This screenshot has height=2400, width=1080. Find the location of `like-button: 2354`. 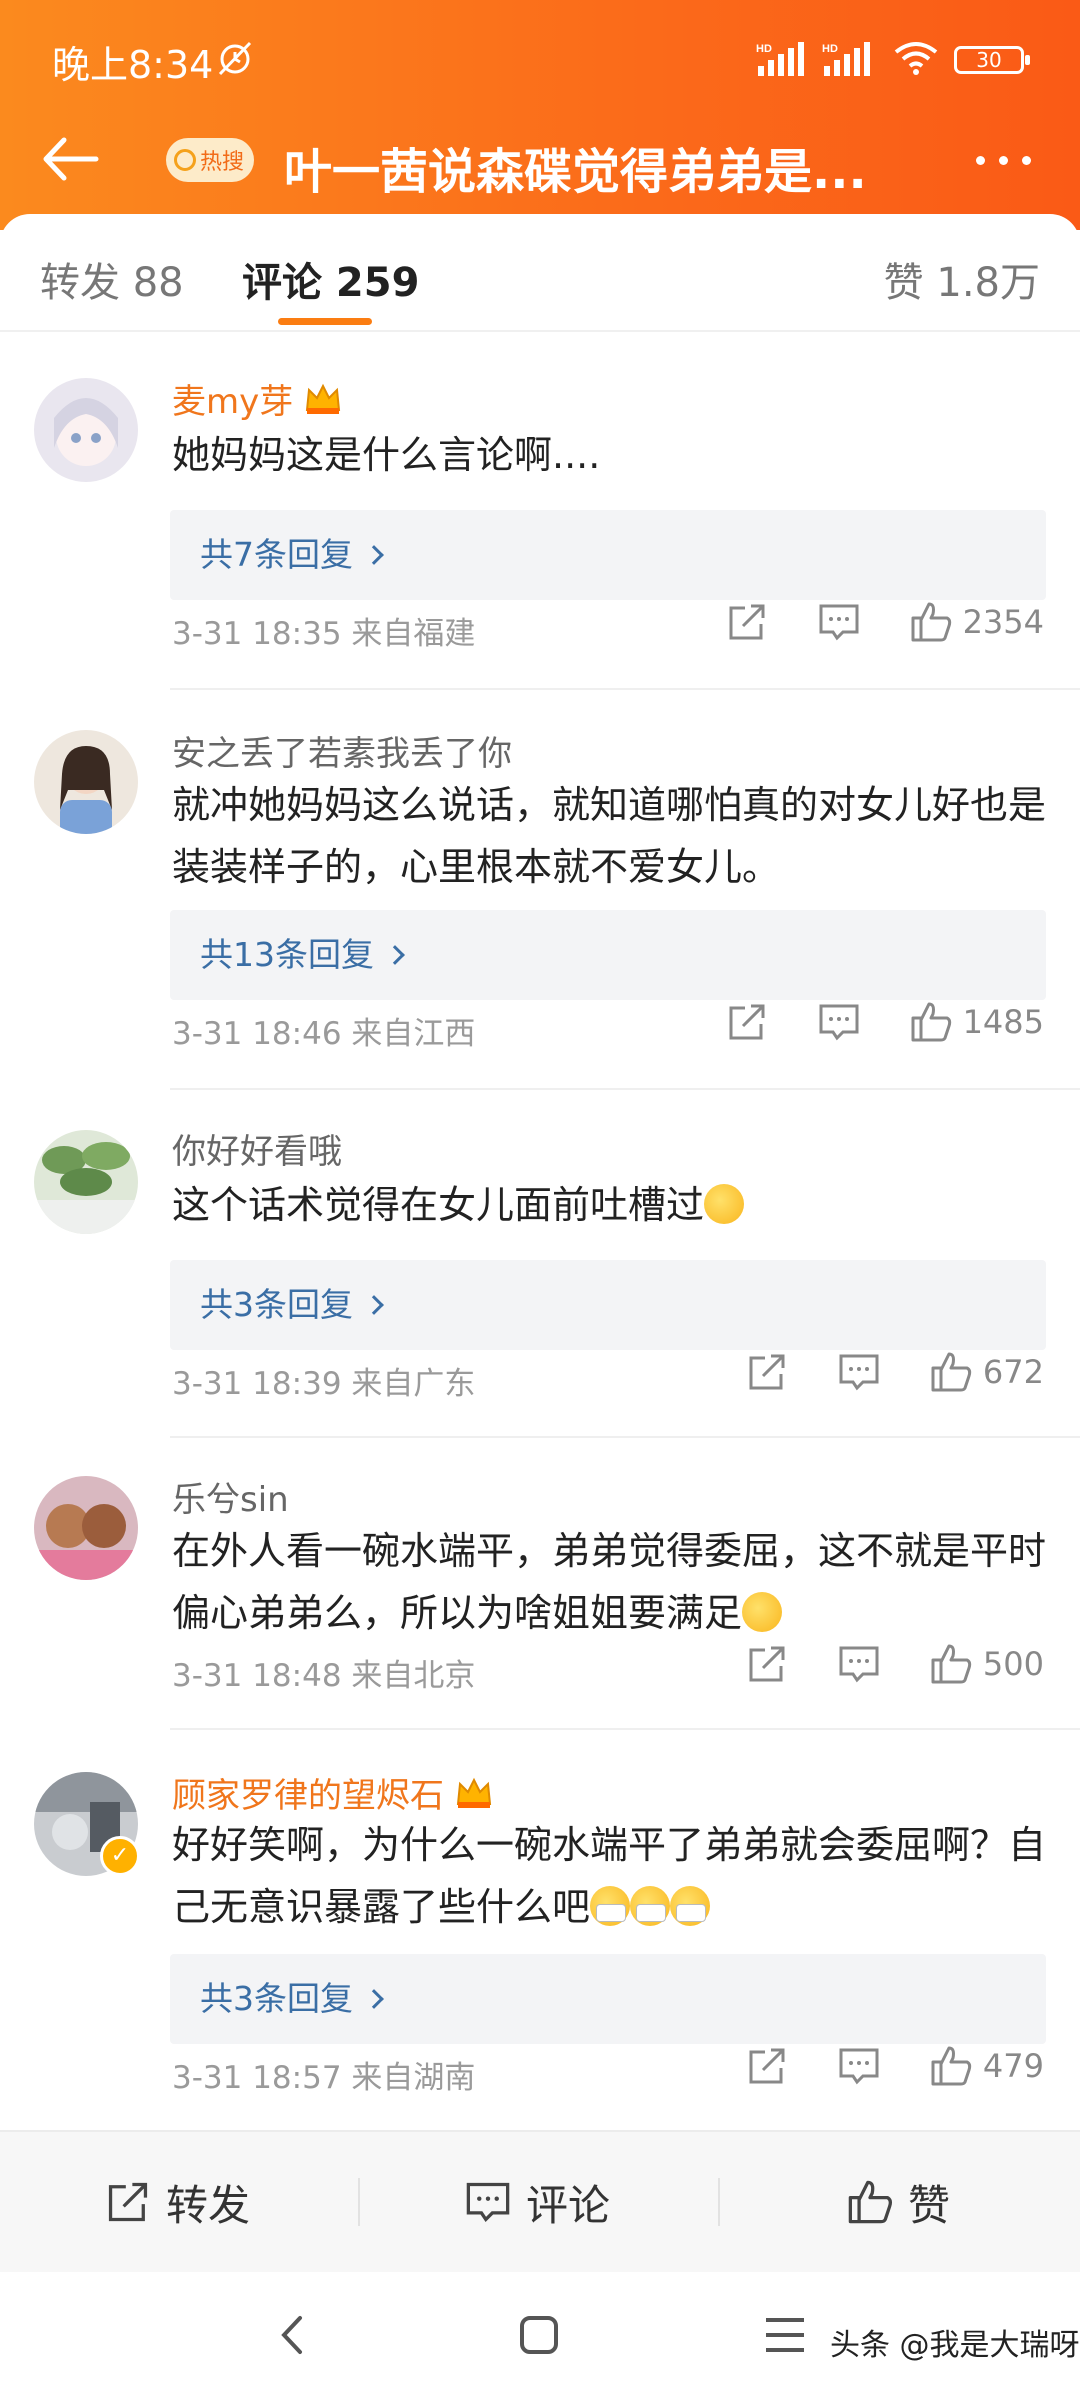

like-button: 2354 is located at coordinates (976, 622).